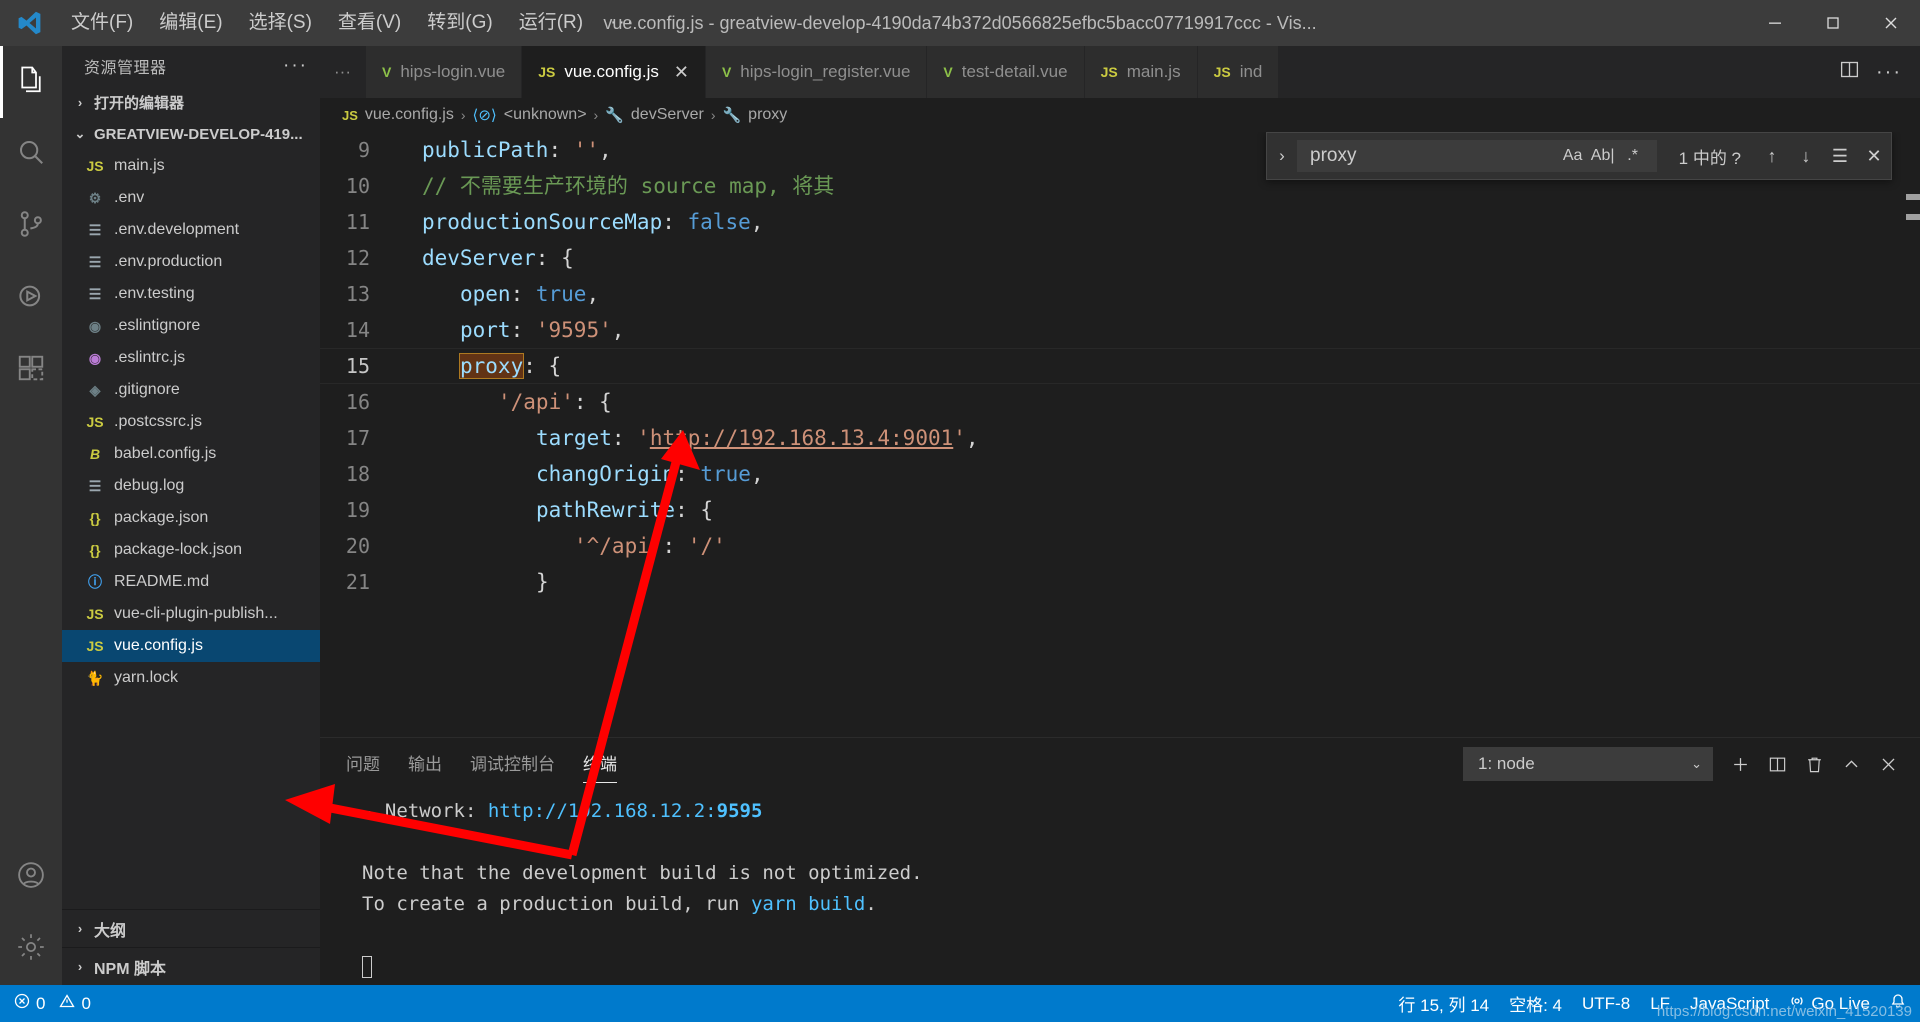 This screenshot has width=1920, height=1022. Describe the element at coordinates (1588, 764) in the screenshot. I see `terminal-selector: 1: node ⌄` at that location.